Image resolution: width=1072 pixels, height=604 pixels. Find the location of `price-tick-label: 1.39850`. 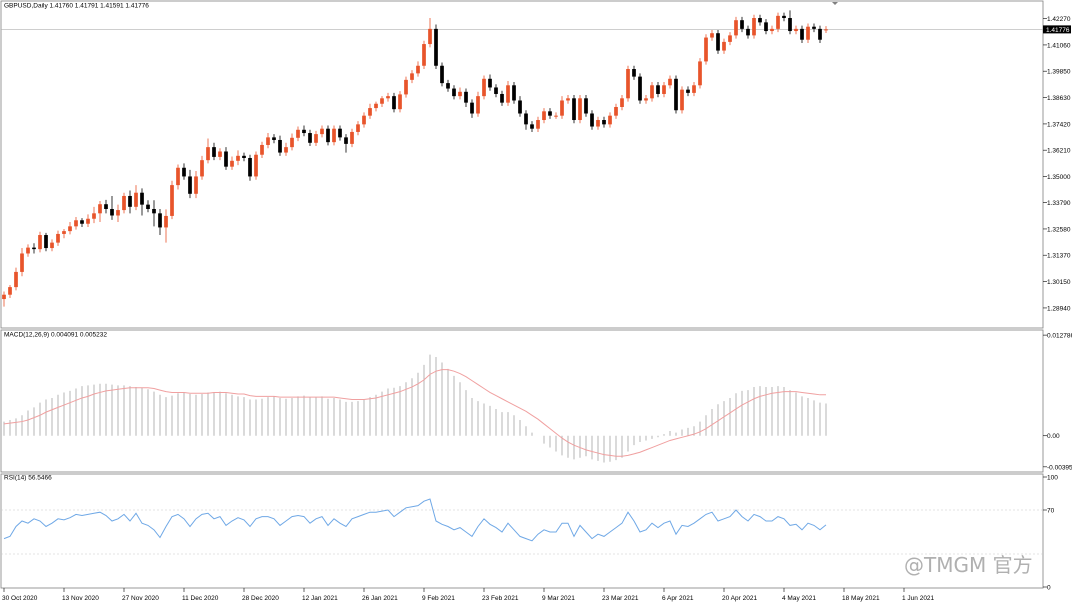

price-tick-label: 1.39850 is located at coordinates (1059, 72).